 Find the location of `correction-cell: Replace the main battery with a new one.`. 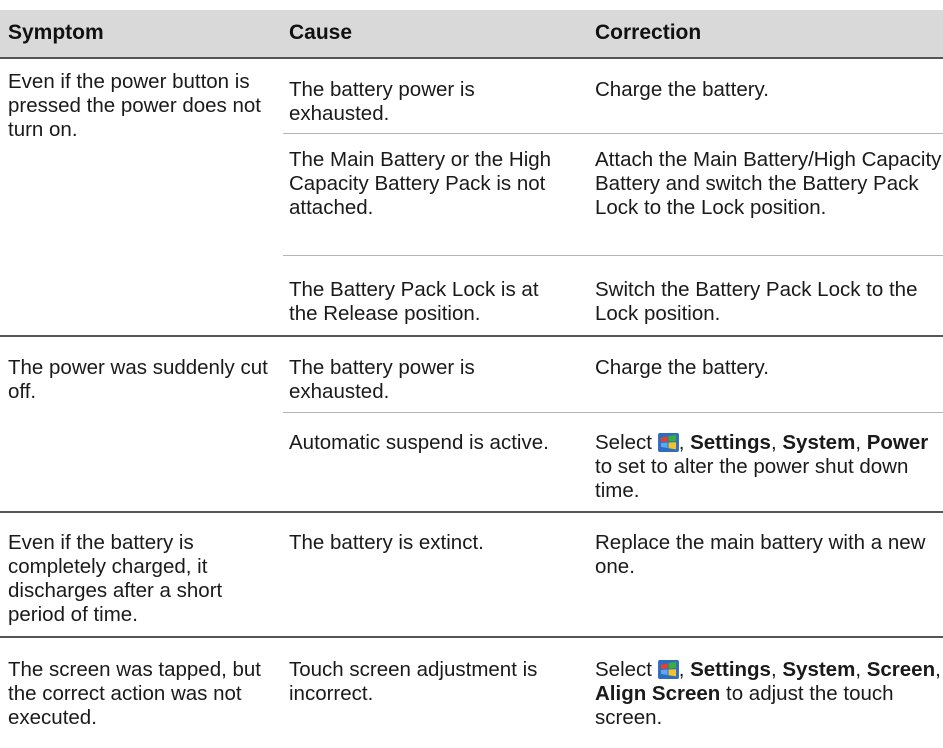

correction-cell: Replace the main battery with a new one. is located at coordinates (760, 554).